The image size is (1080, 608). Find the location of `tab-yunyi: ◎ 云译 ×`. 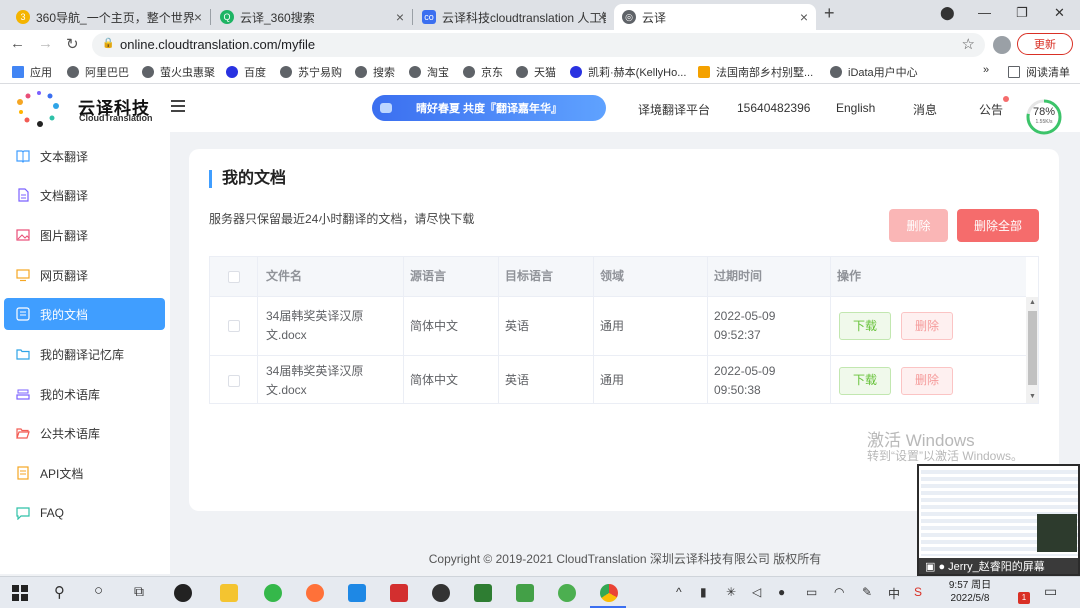

tab-yunyi: ◎ 云译 × is located at coordinates (715, 17).